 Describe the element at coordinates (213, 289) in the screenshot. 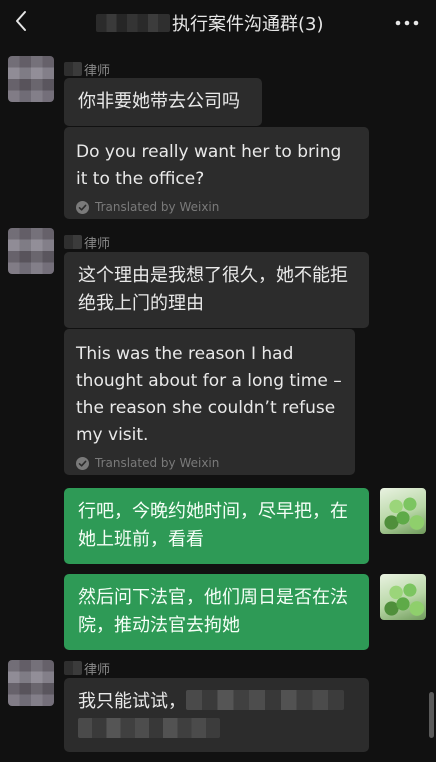

I see `message-text: 这个理由是我想了很久，她不能拒绝我上门的理由` at that location.